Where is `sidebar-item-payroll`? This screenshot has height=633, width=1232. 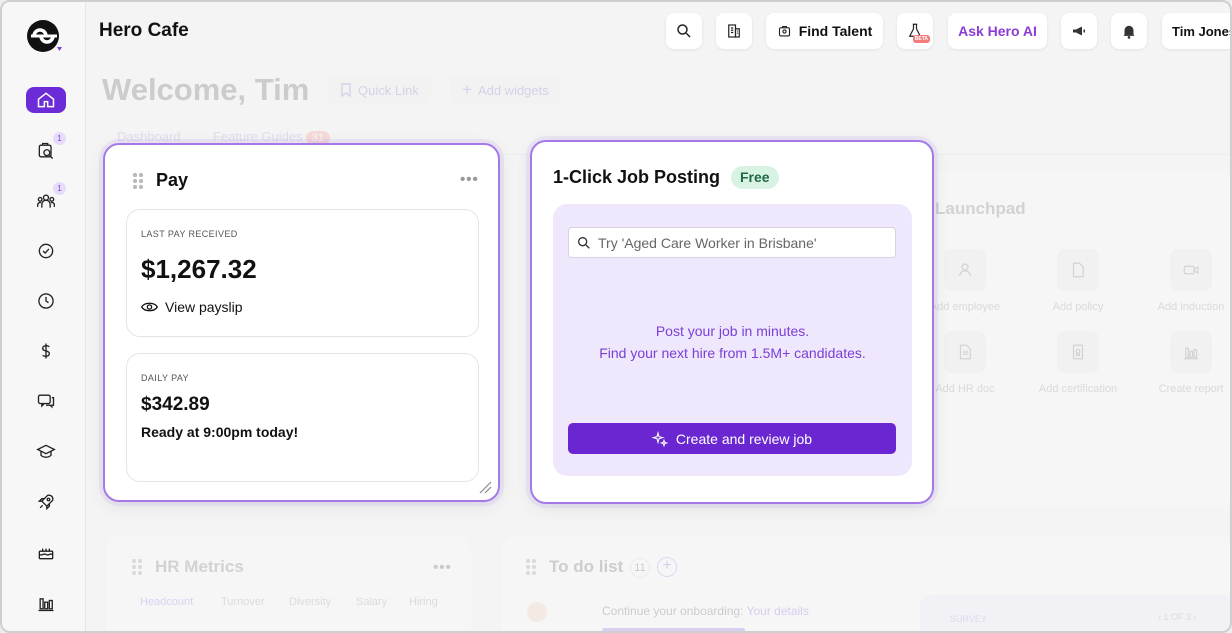
sidebar-item-payroll is located at coordinates (46, 351).